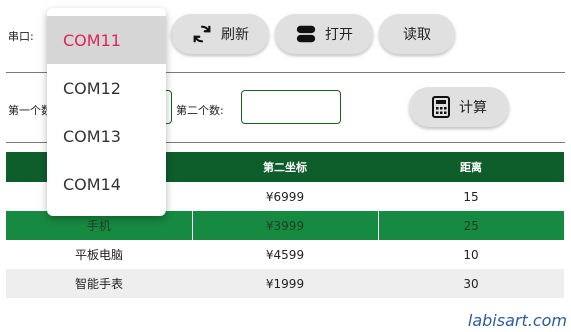  What do you see at coordinates (200, 110) in the screenshot?
I see `second-number-label: 第二个数:` at bounding box center [200, 110].